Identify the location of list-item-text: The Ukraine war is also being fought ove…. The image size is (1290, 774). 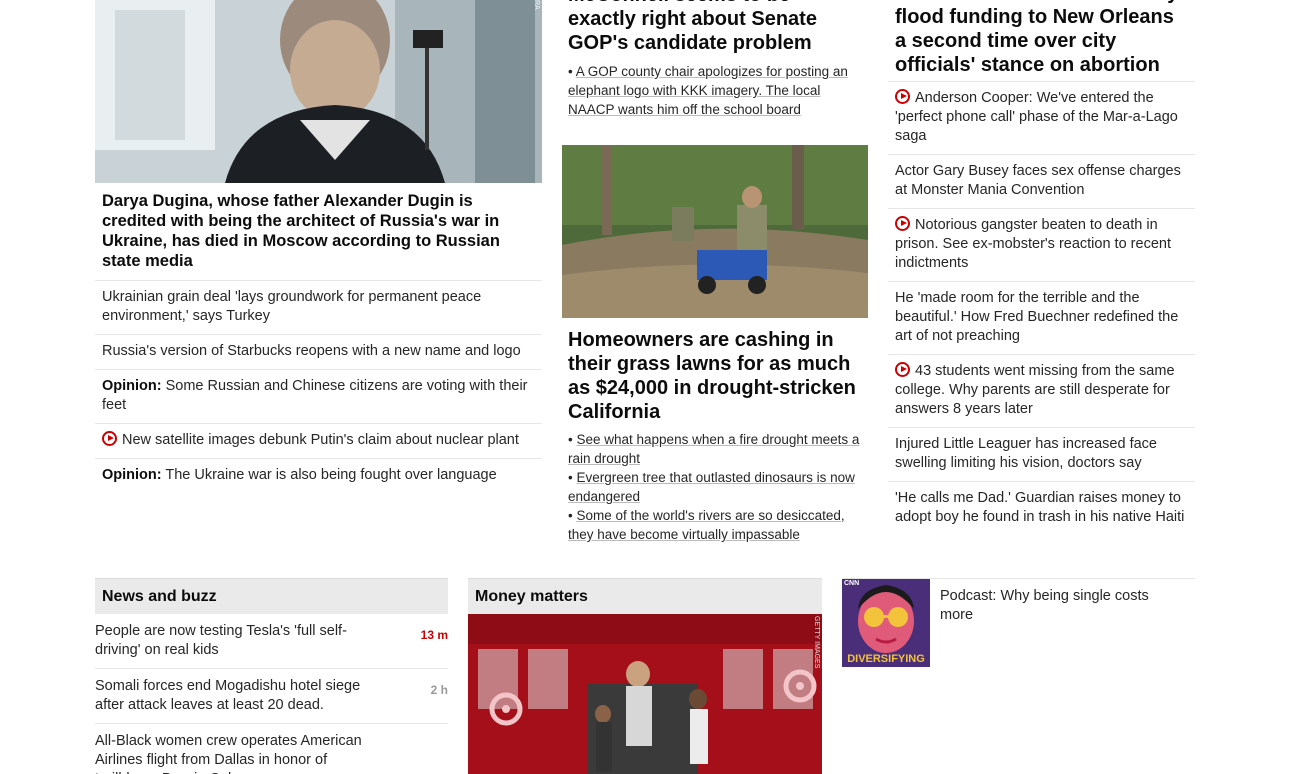
(329, 475).